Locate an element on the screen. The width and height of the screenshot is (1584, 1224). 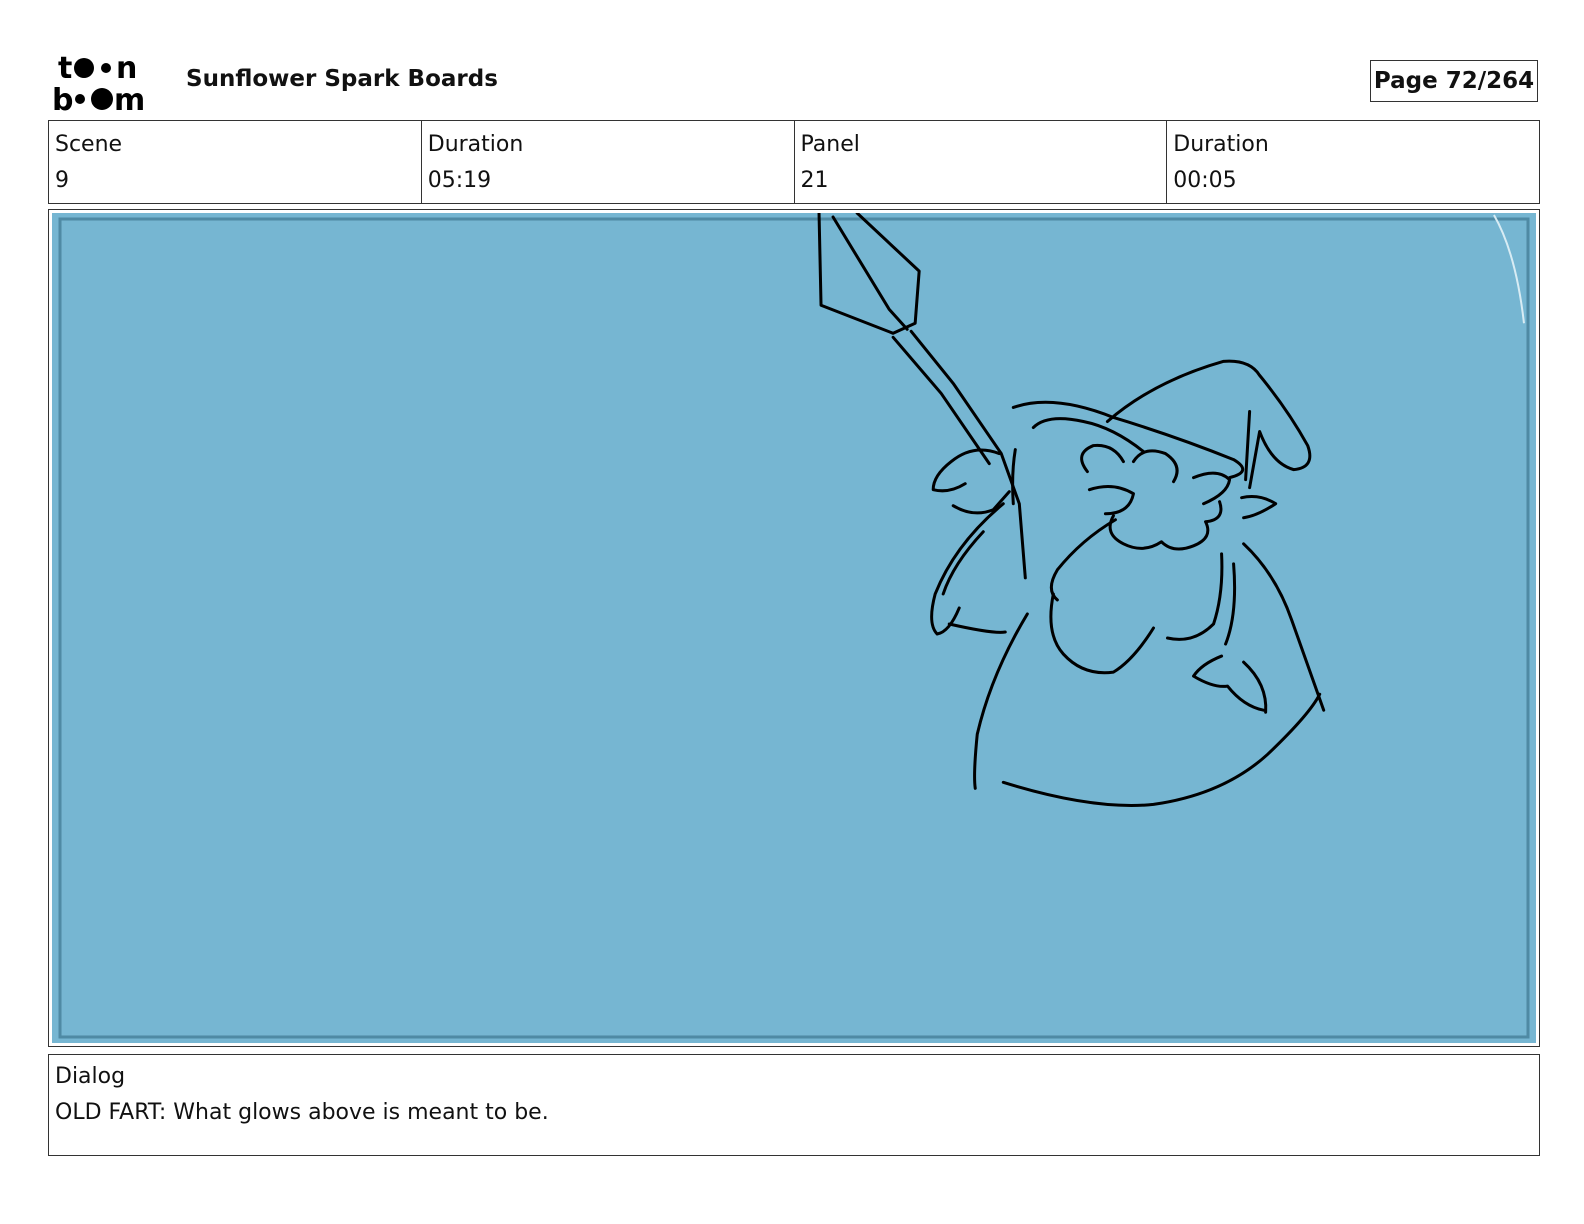
scene-duration-cell: Duration 05:19 is located at coordinates (608, 162).